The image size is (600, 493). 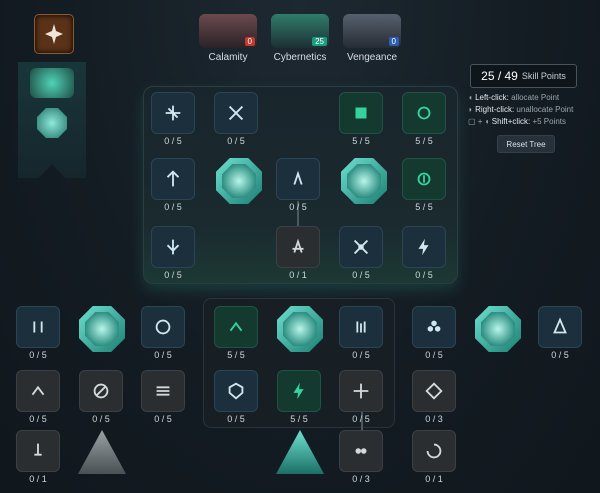 What do you see at coordinates (300, 31) in the screenshot?
I see `cybernetics-portrait: 25` at bounding box center [300, 31].